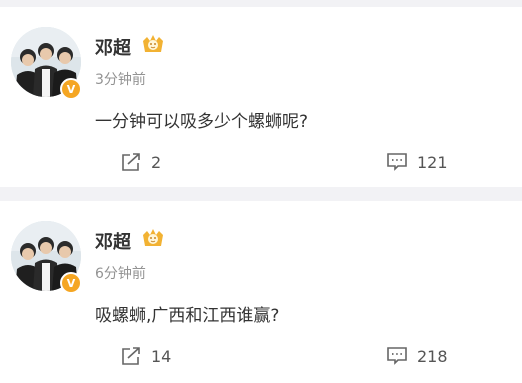 This screenshot has height=383, width=522. I want to click on post-time: 3分钟前, so click(120, 79).